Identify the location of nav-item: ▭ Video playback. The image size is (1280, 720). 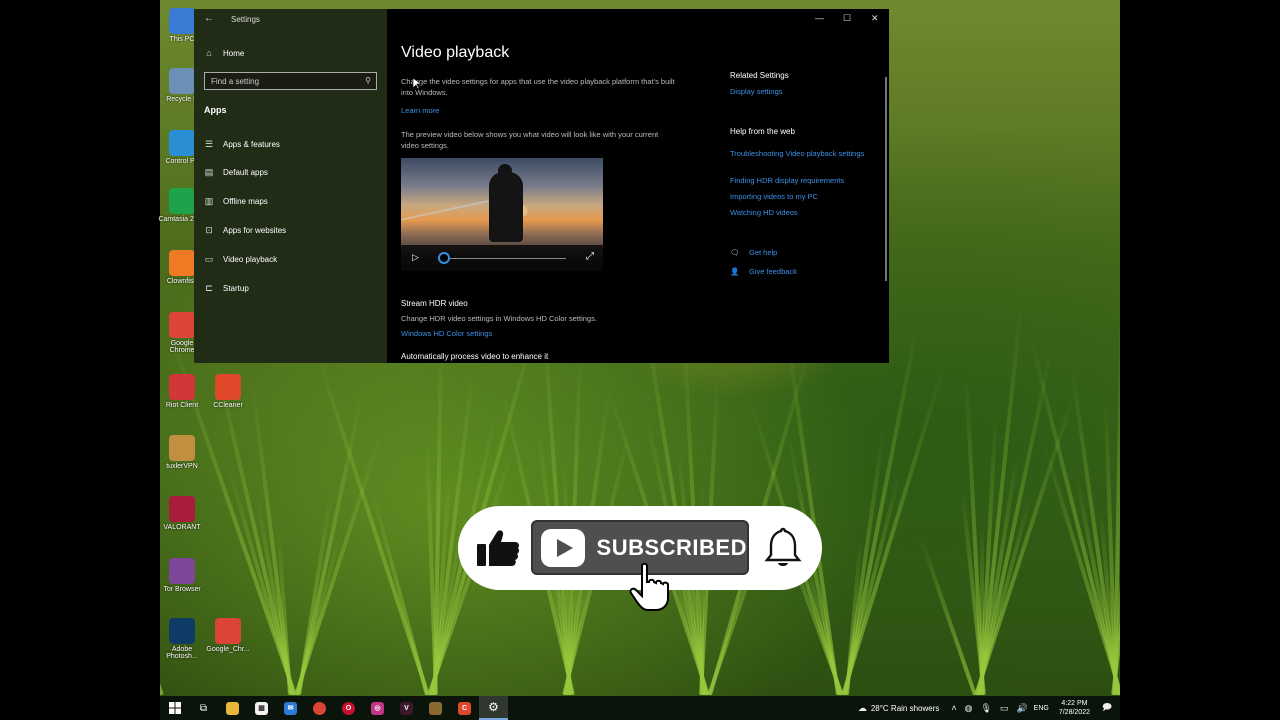
(240, 259).